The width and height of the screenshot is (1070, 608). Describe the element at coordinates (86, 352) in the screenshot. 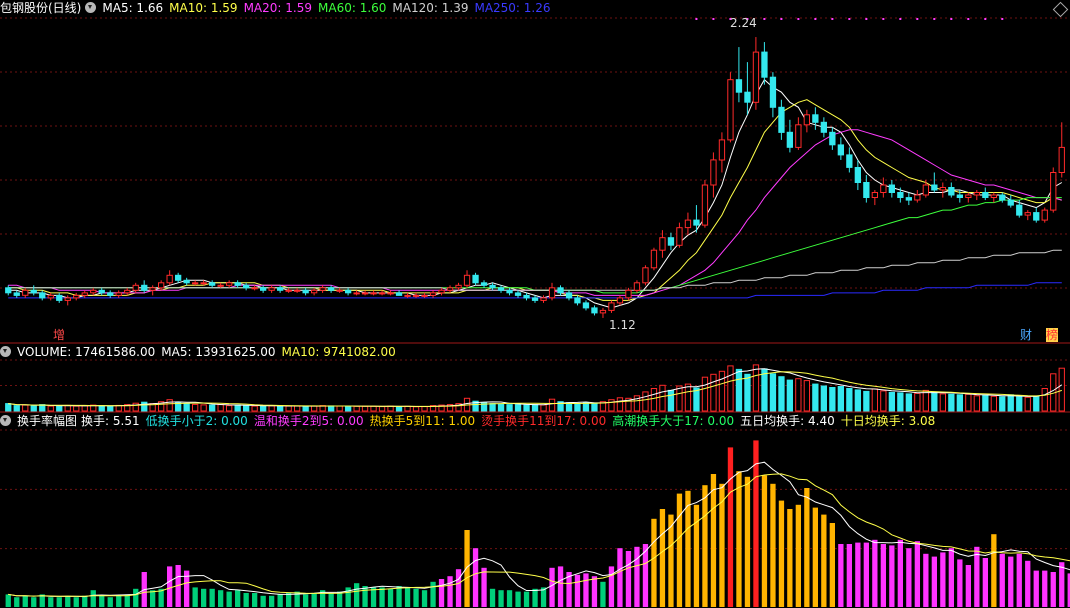

I see `volume-label: VOLUME: 17461586.00` at that location.